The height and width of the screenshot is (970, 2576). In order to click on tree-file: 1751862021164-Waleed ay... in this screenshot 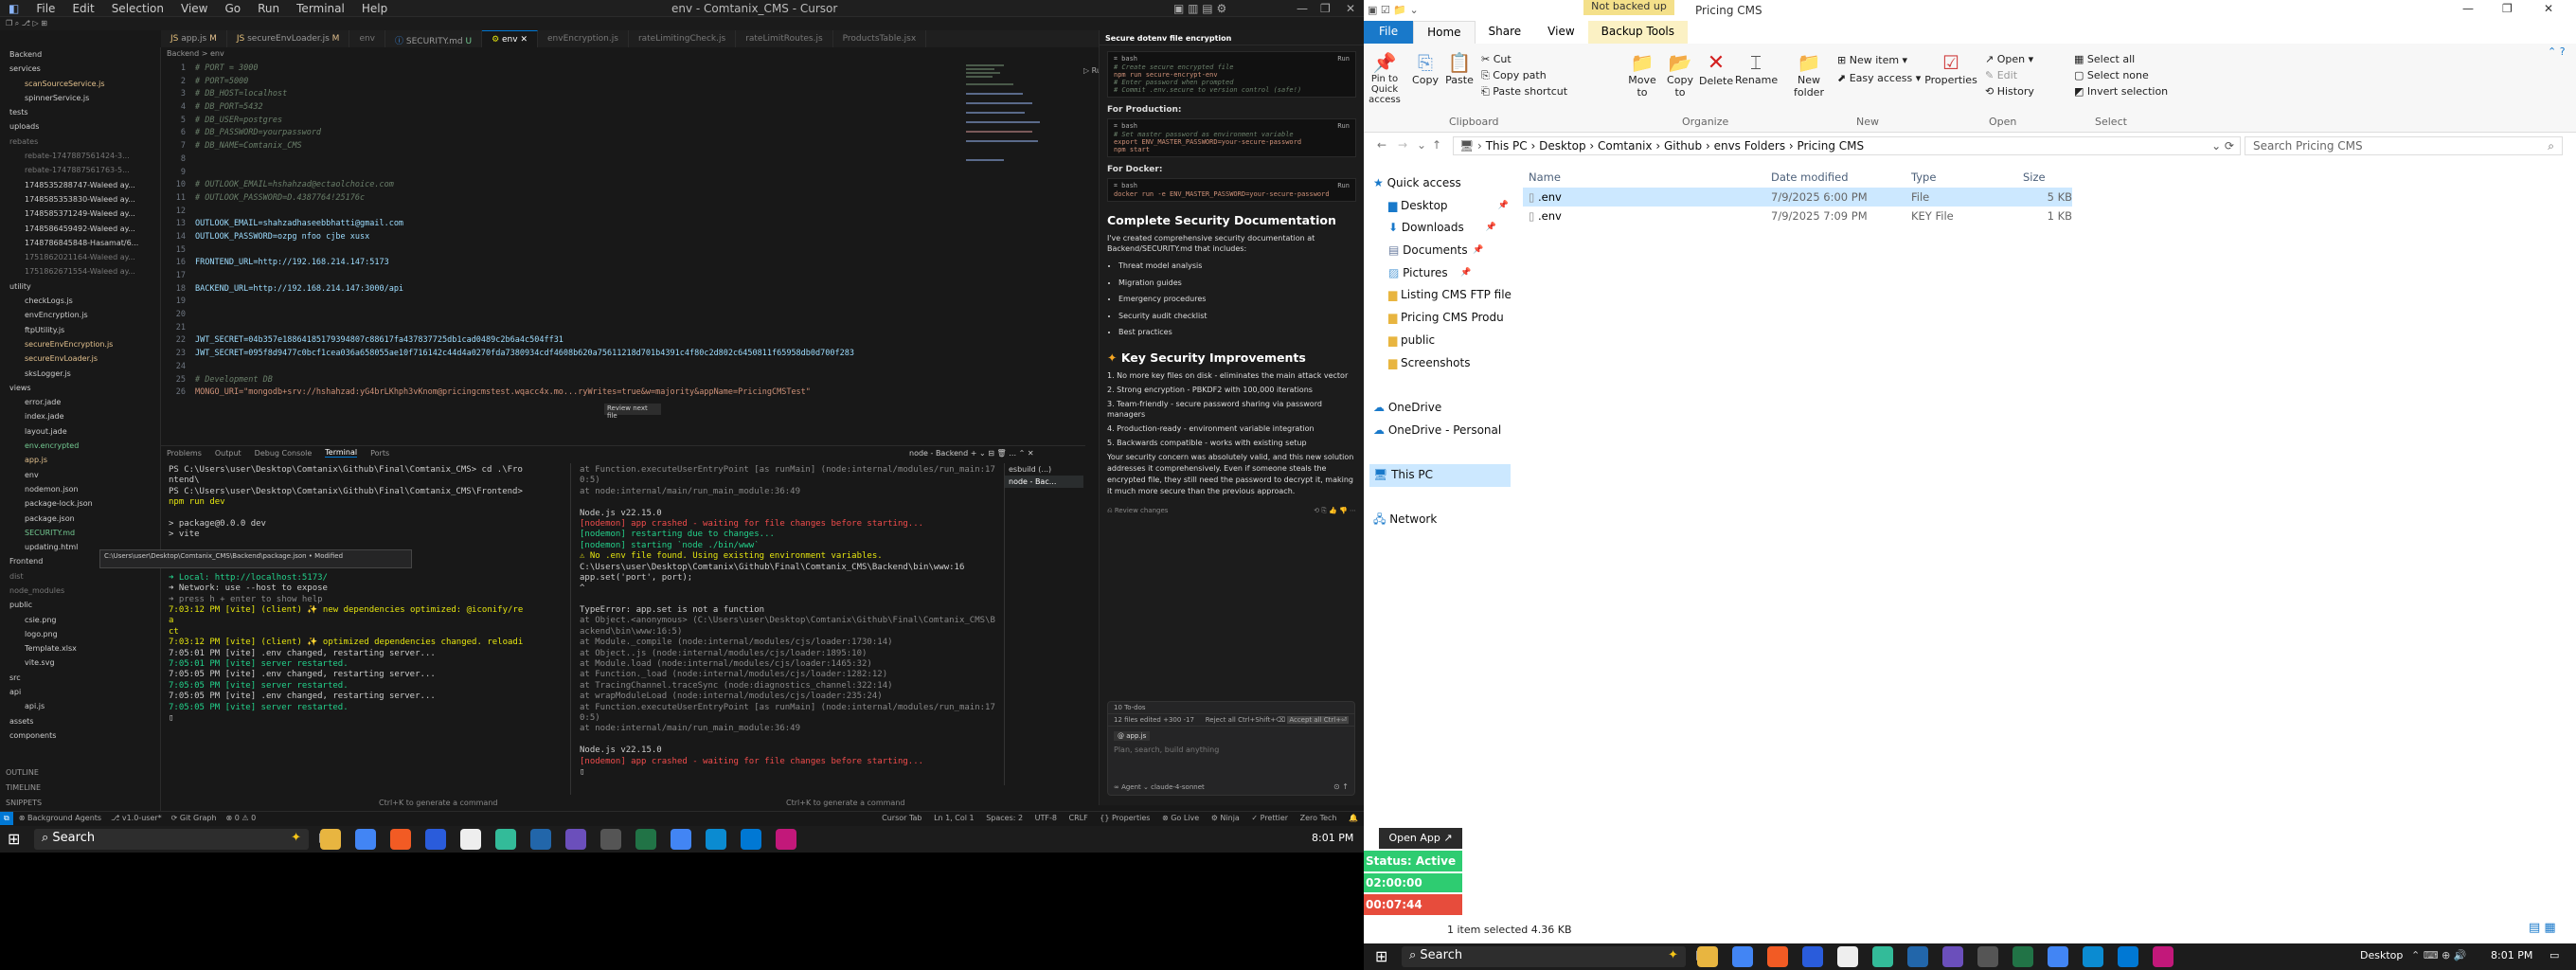, I will do `click(82, 257)`.